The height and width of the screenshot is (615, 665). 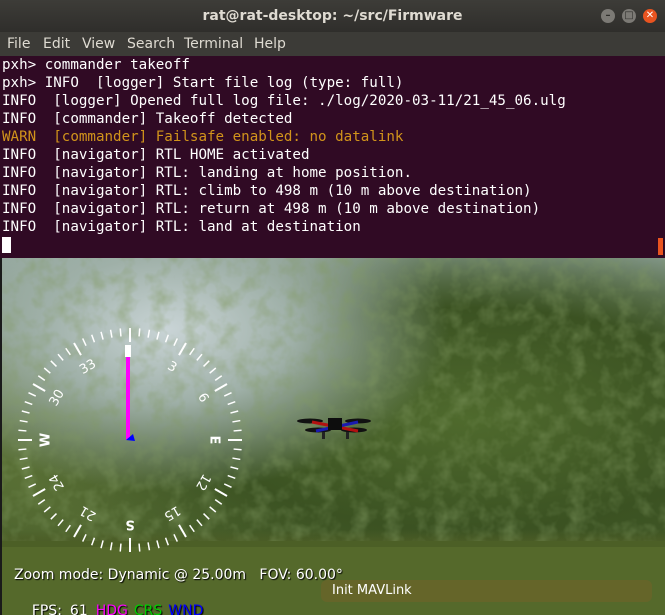 I want to click on menu-search: Search, so click(x=151, y=44).